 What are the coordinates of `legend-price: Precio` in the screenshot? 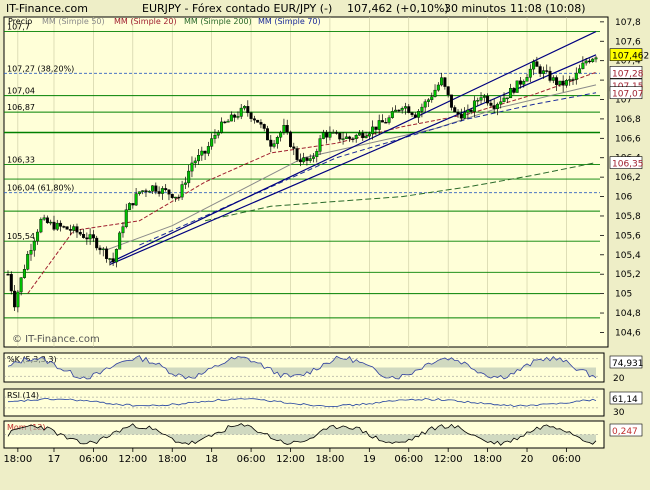 It's located at (20, 21).